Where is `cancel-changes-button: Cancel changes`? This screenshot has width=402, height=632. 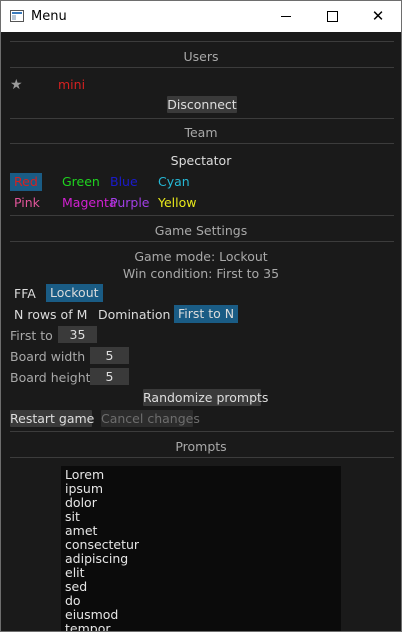 cancel-changes-button: Cancel changes is located at coordinates (150, 418).